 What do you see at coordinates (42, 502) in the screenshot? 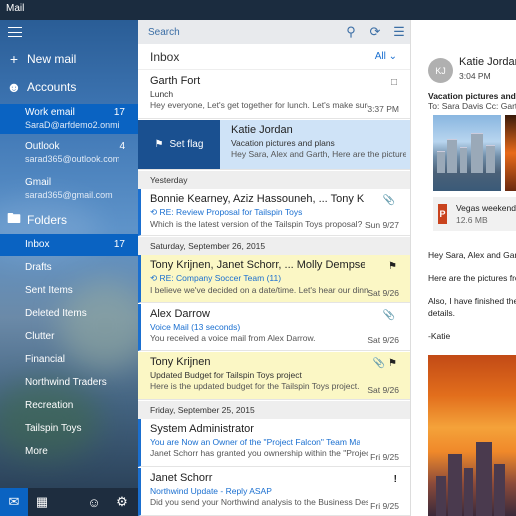
I see `calendar-icon: ▦` at bounding box center [42, 502].